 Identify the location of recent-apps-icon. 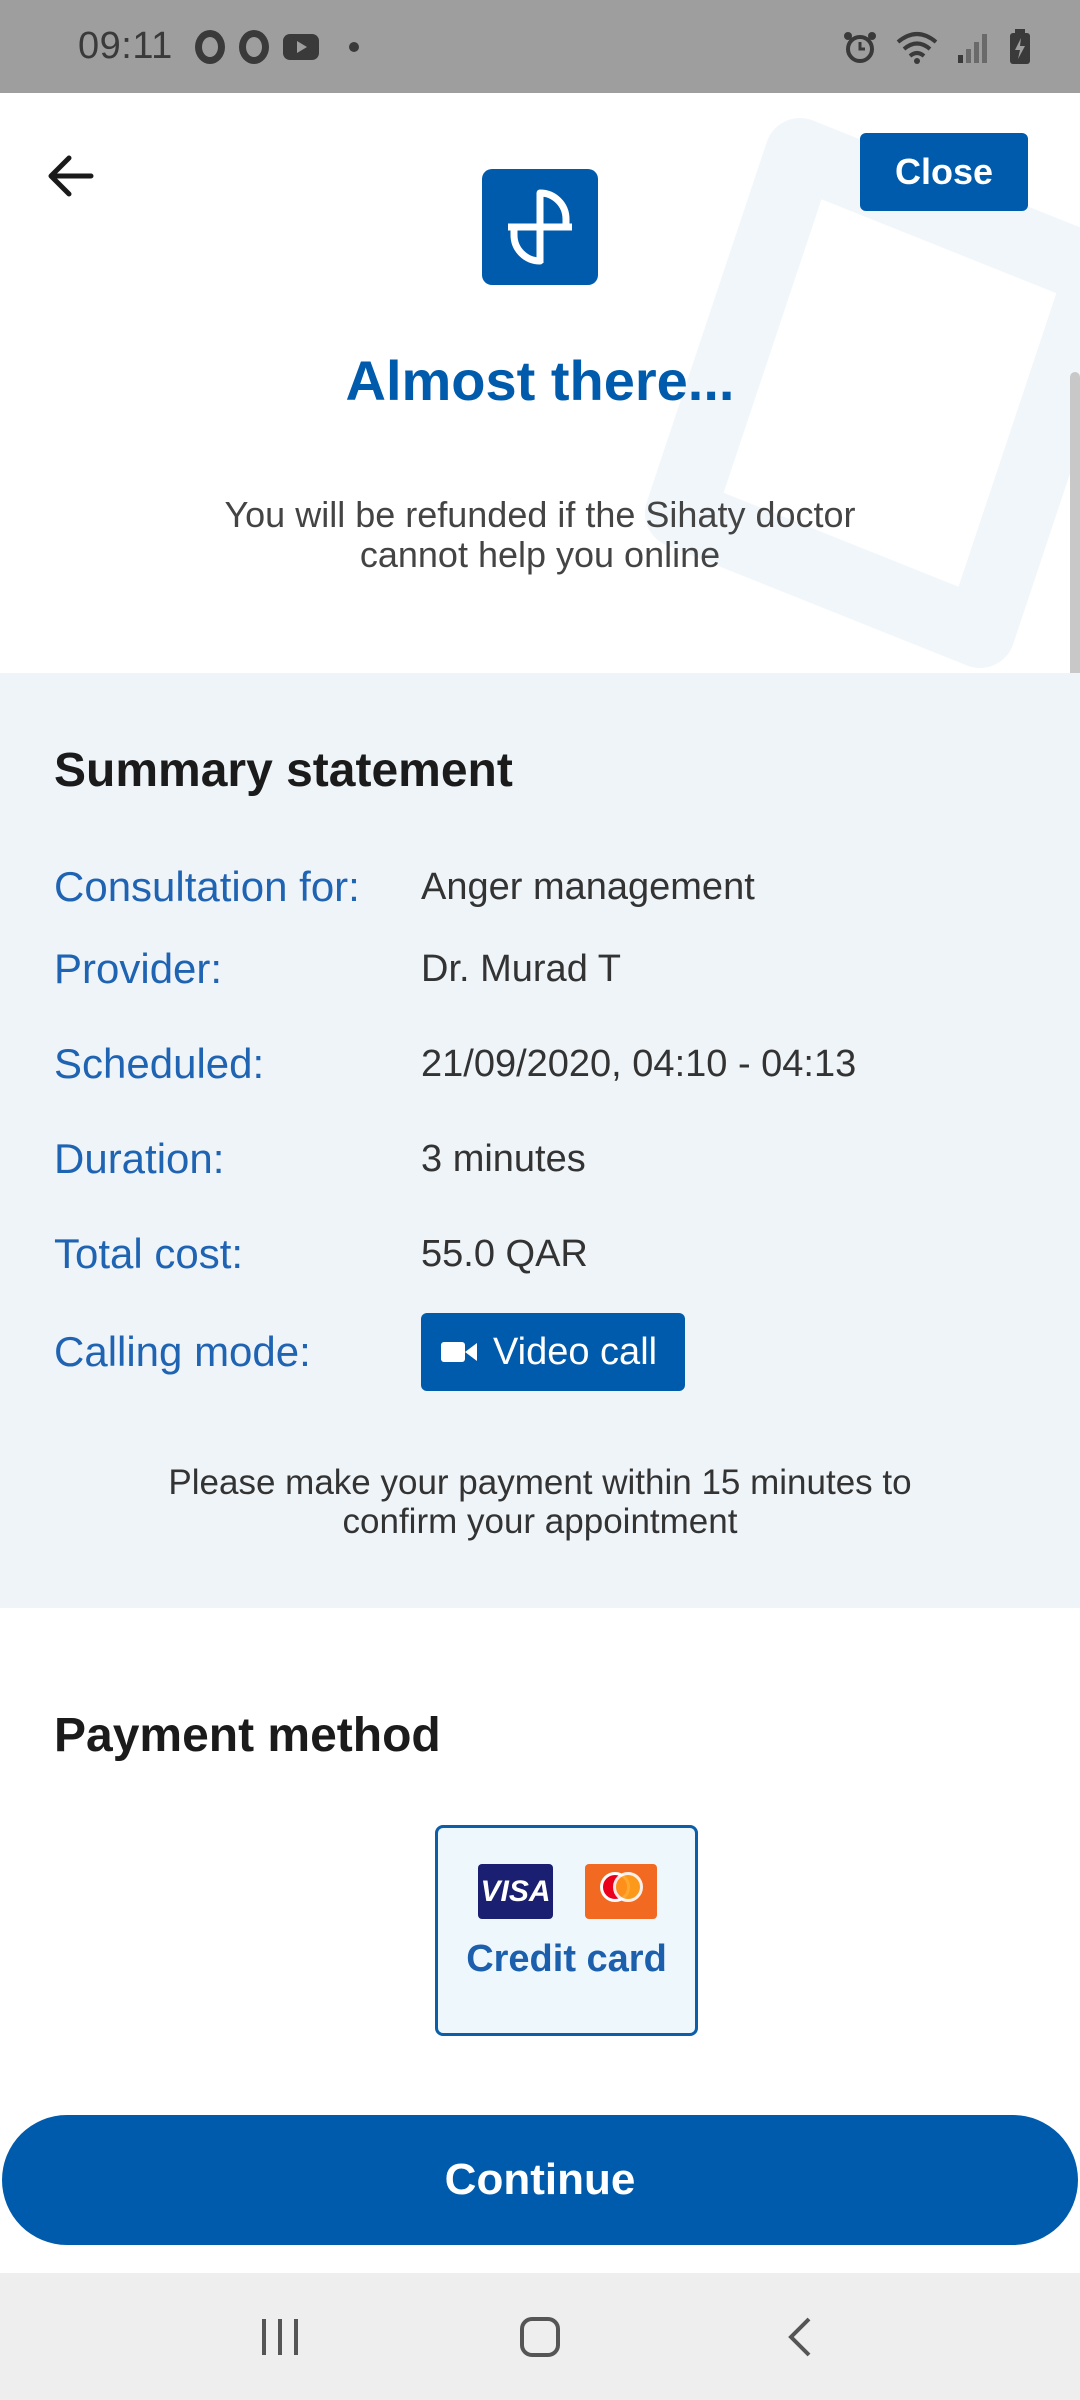
(280, 2336).